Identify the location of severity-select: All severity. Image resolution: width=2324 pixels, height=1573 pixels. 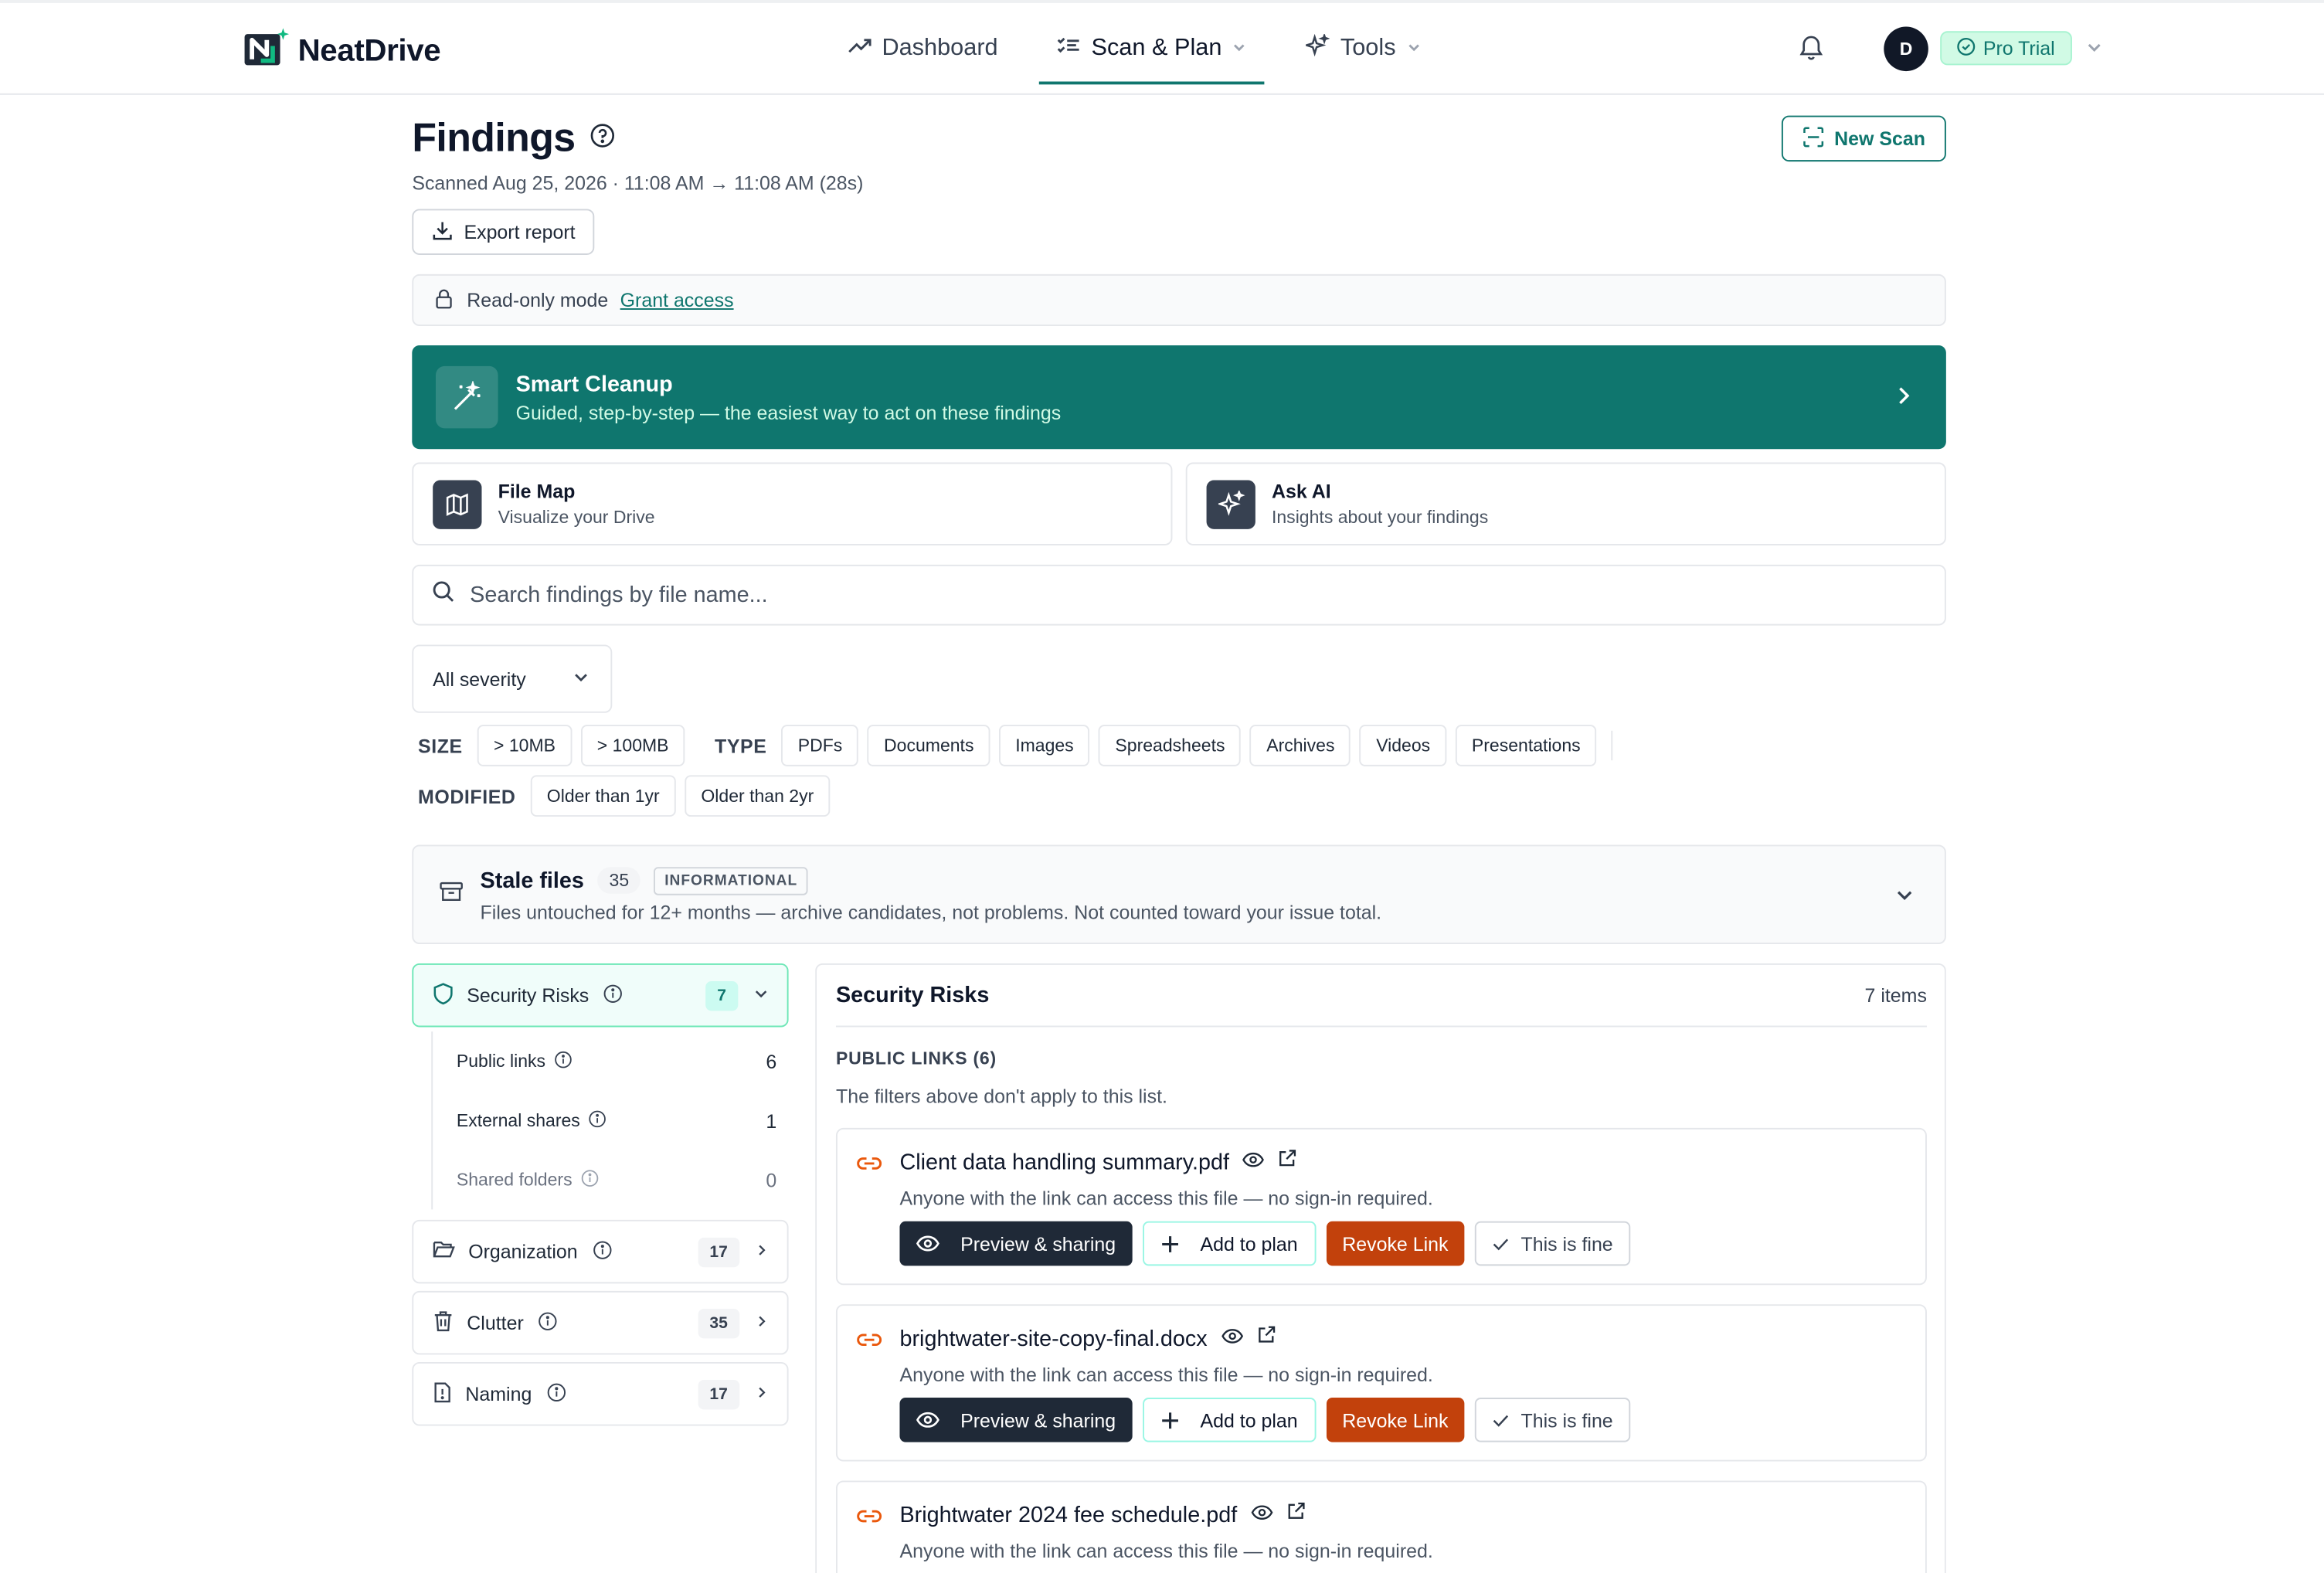
(512, 678).